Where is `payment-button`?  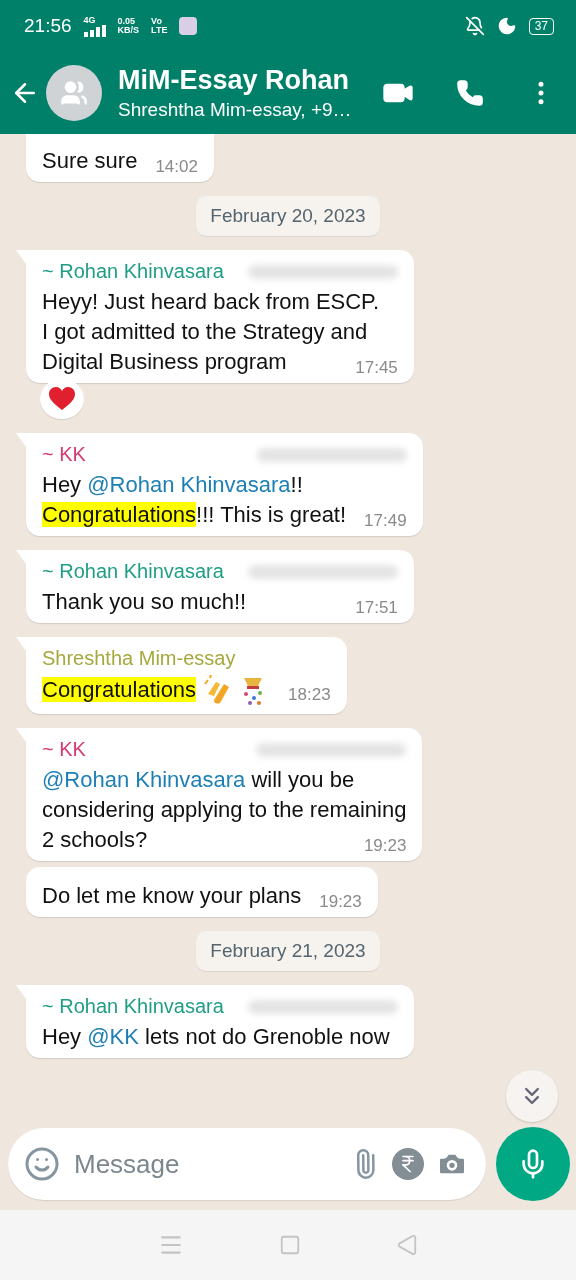 payment-button is located at coordinates (408, 1164).